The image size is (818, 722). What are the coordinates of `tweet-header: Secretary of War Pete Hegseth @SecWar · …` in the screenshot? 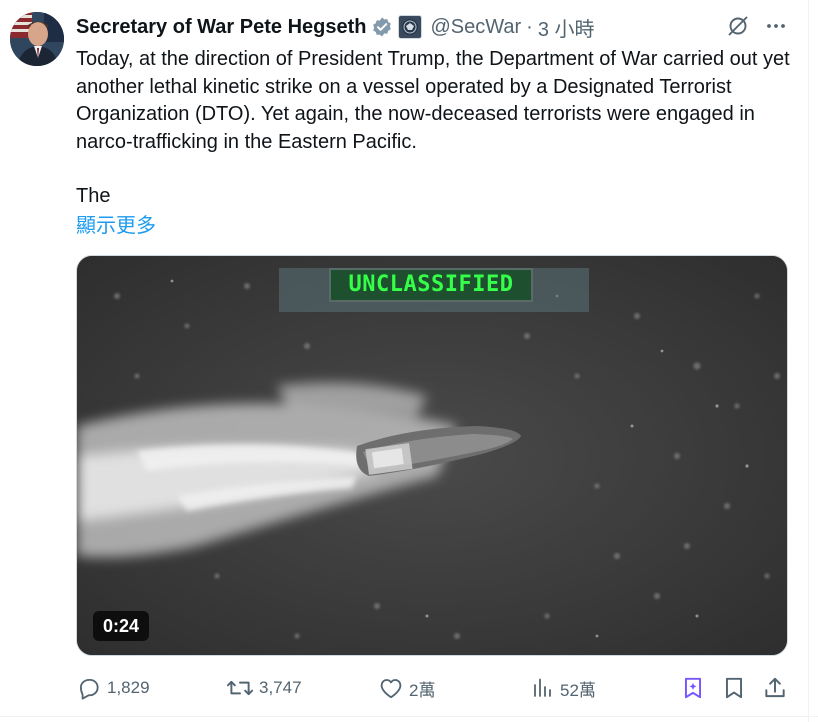 It's located at (335, 27).